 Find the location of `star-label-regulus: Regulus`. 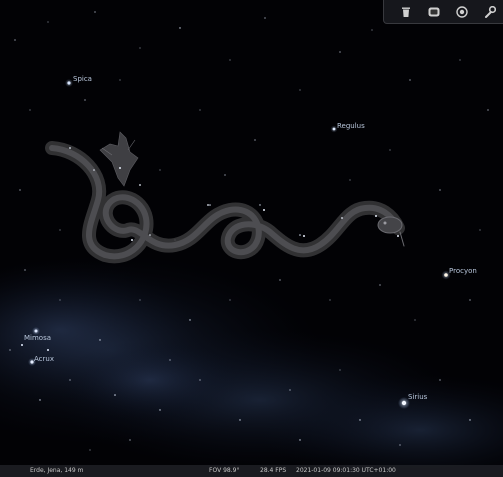

star-label-regulus: Regulus is located at coordinates (351, 126).